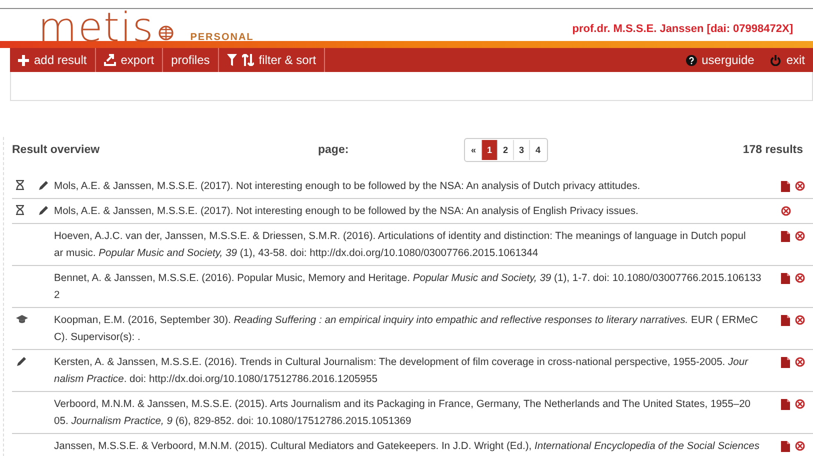  I want to click on page-label: page:, so click(334, 150).